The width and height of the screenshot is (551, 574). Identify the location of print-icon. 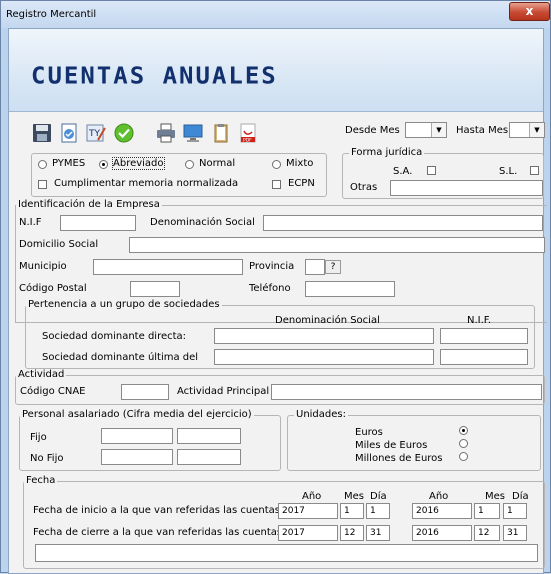
(166, 133).